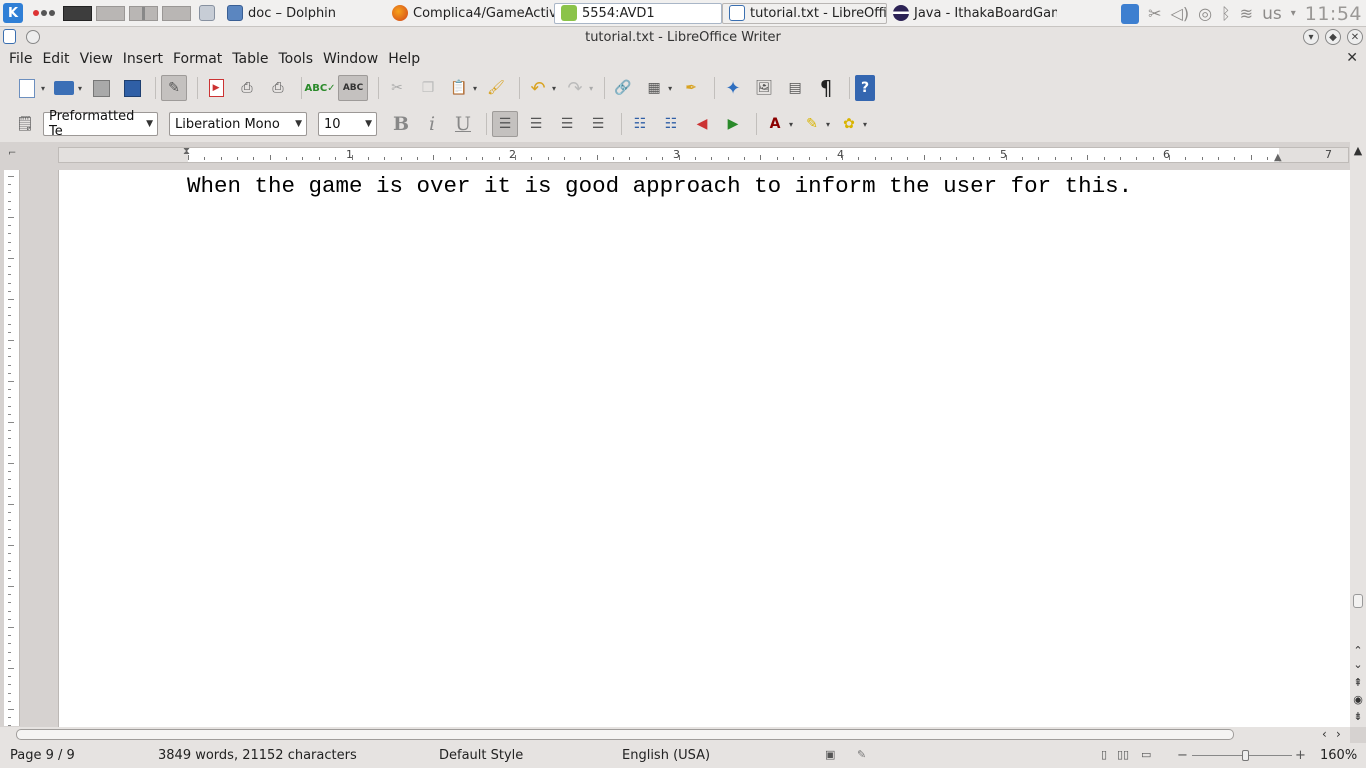 The height and width of the screenshot is (768, 1366). I want to click on network-globe-icon: ◎, so click(1205, 13).